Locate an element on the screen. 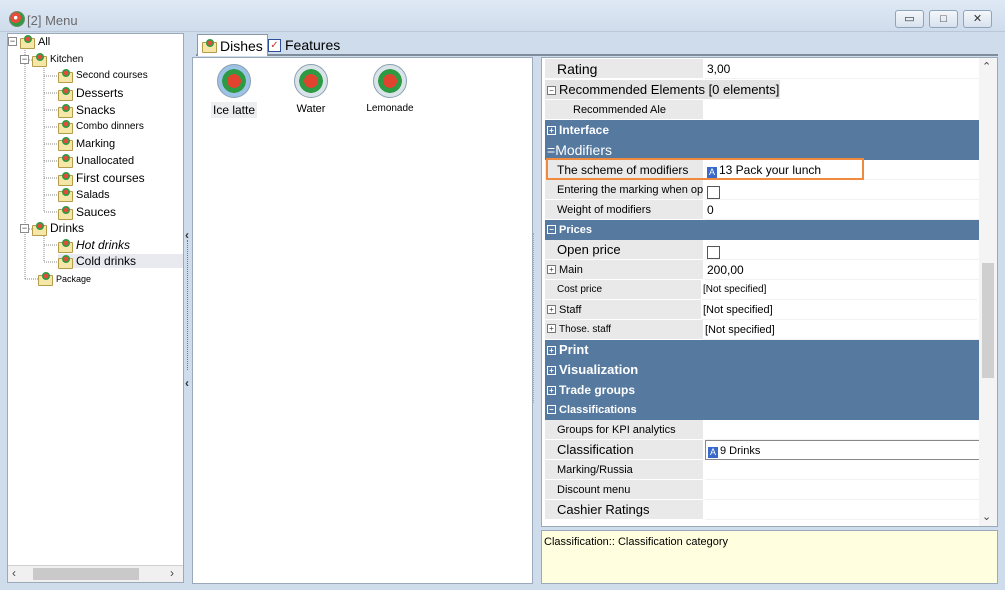  tree-item-kitchen: − Kitchen is located at coordinates (51, 60).